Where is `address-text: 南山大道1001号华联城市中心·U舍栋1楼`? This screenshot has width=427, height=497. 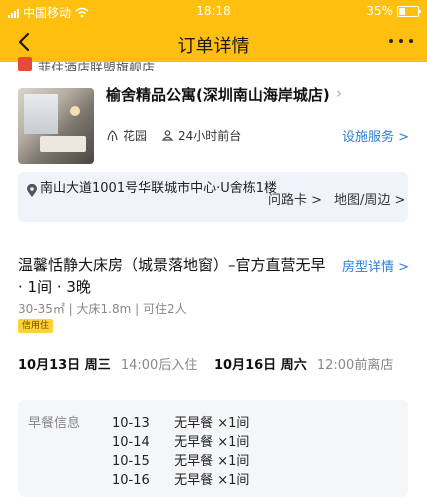
address-text: 南山大道1001号华联城市中心·U舍栋1楼 is located at coordinates (159, 188).